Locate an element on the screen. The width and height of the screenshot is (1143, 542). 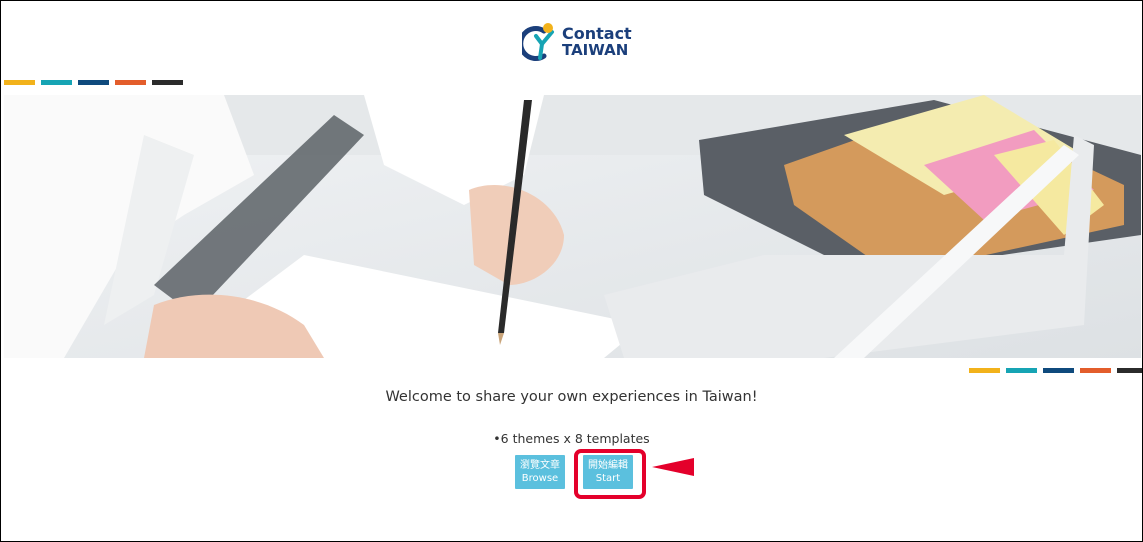
color-stripes-bottom is located at coordinates (1055, 370).